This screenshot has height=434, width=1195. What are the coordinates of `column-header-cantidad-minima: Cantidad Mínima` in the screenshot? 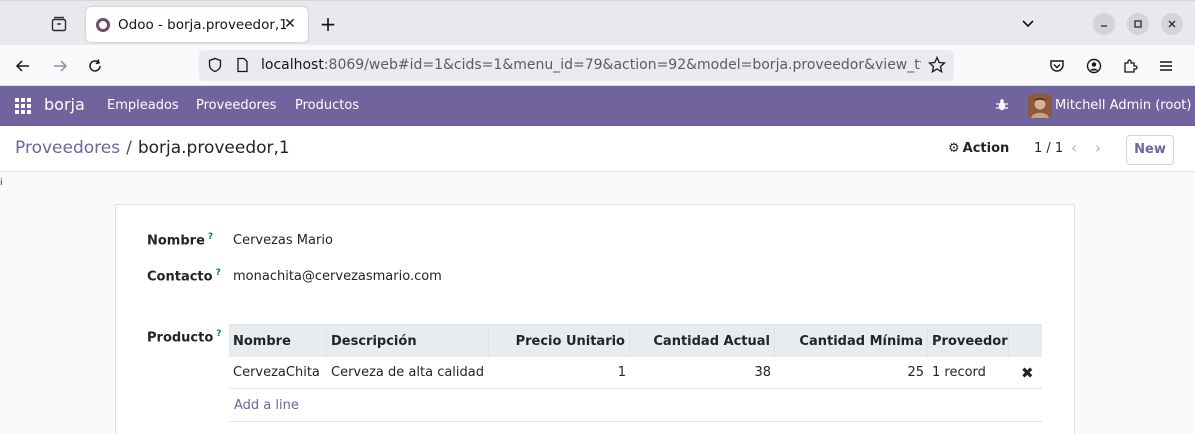 It's located at (851, 341).